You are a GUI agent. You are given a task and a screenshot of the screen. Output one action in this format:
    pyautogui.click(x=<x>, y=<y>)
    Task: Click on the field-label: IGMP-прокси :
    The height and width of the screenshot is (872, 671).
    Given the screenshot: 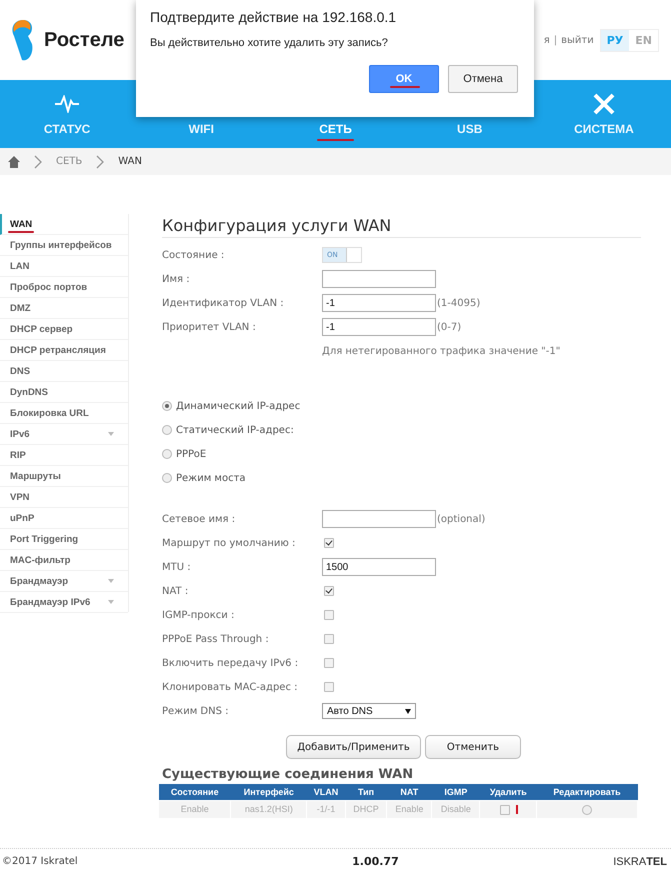 What is the action you would take?
    pyautogui.click(x=199, y=615)
    